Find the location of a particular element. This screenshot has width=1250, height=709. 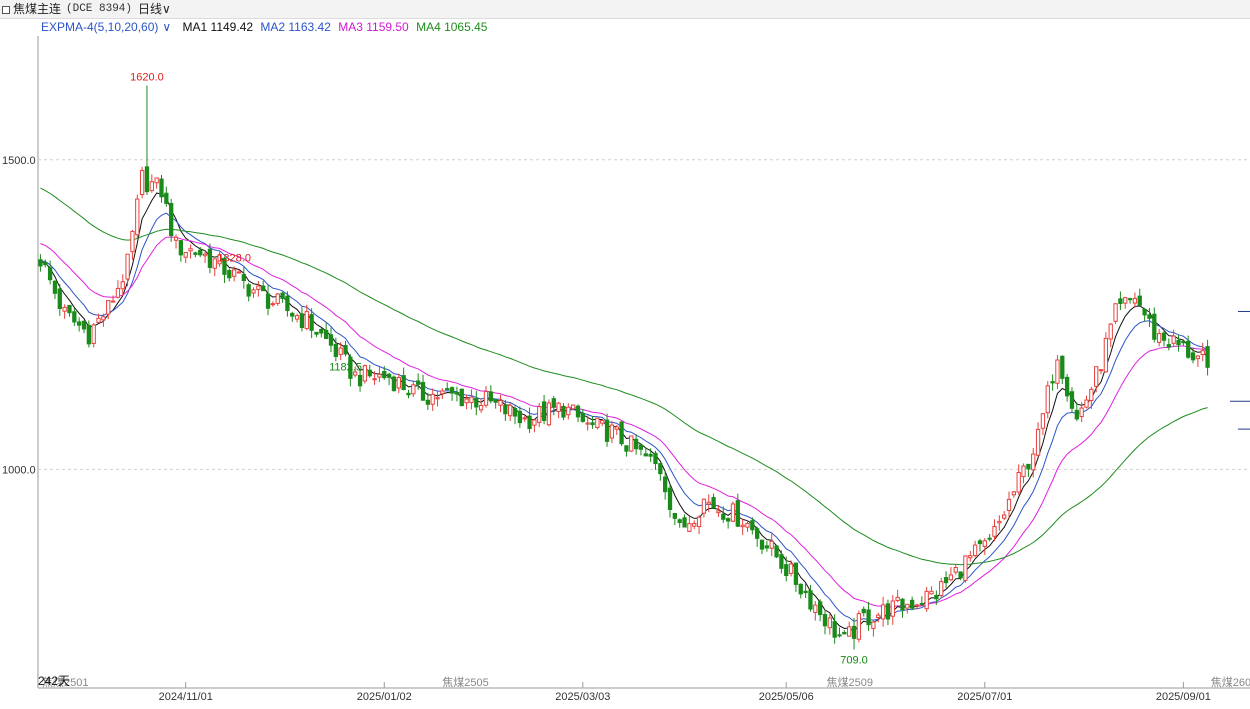

period-selector: 日线∨ is located at coordinates (154, 9).